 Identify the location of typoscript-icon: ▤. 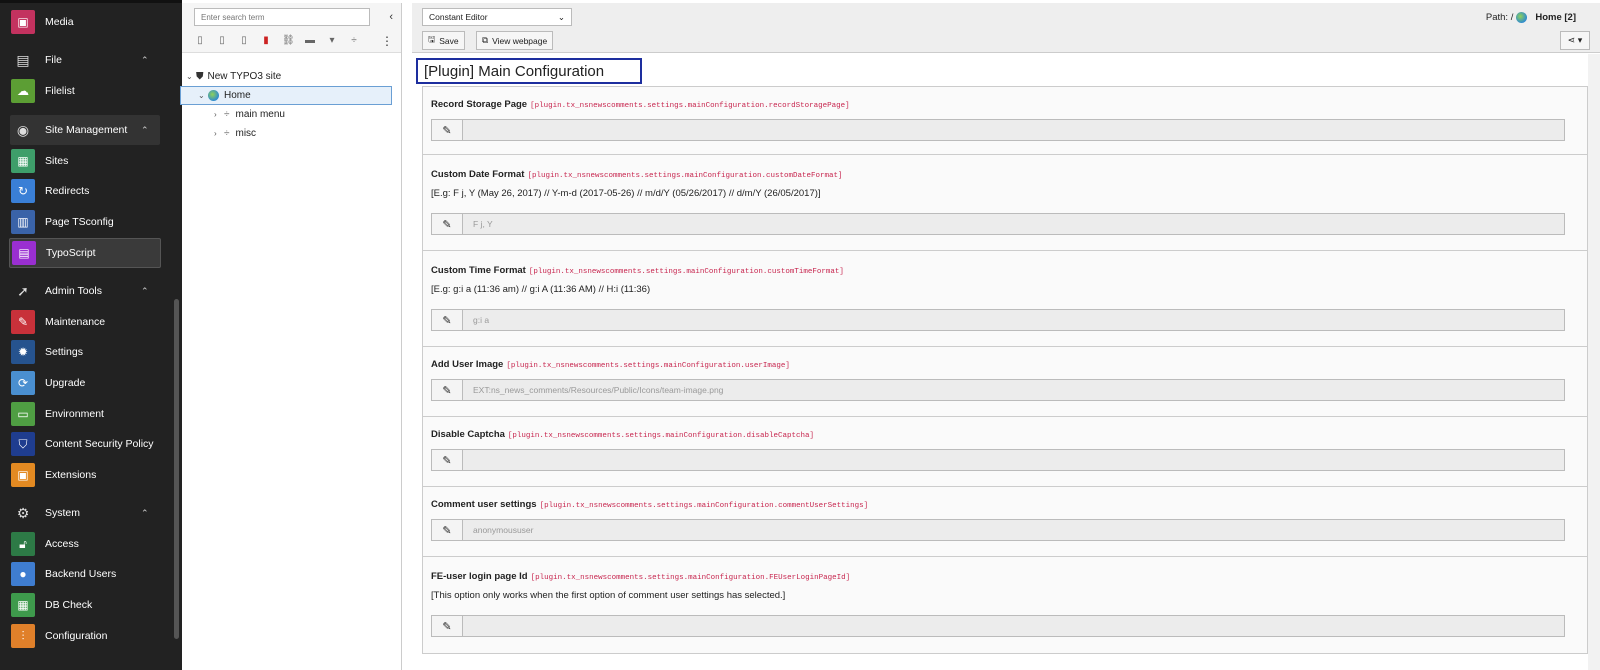
(24, 253).